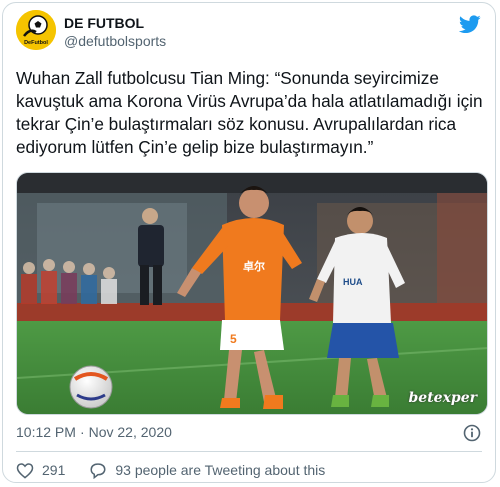 The width and height of the screenshot is (500, 487). Describe the element at coordinates (249, 451) in the screenshot. I see `divider` at that location.